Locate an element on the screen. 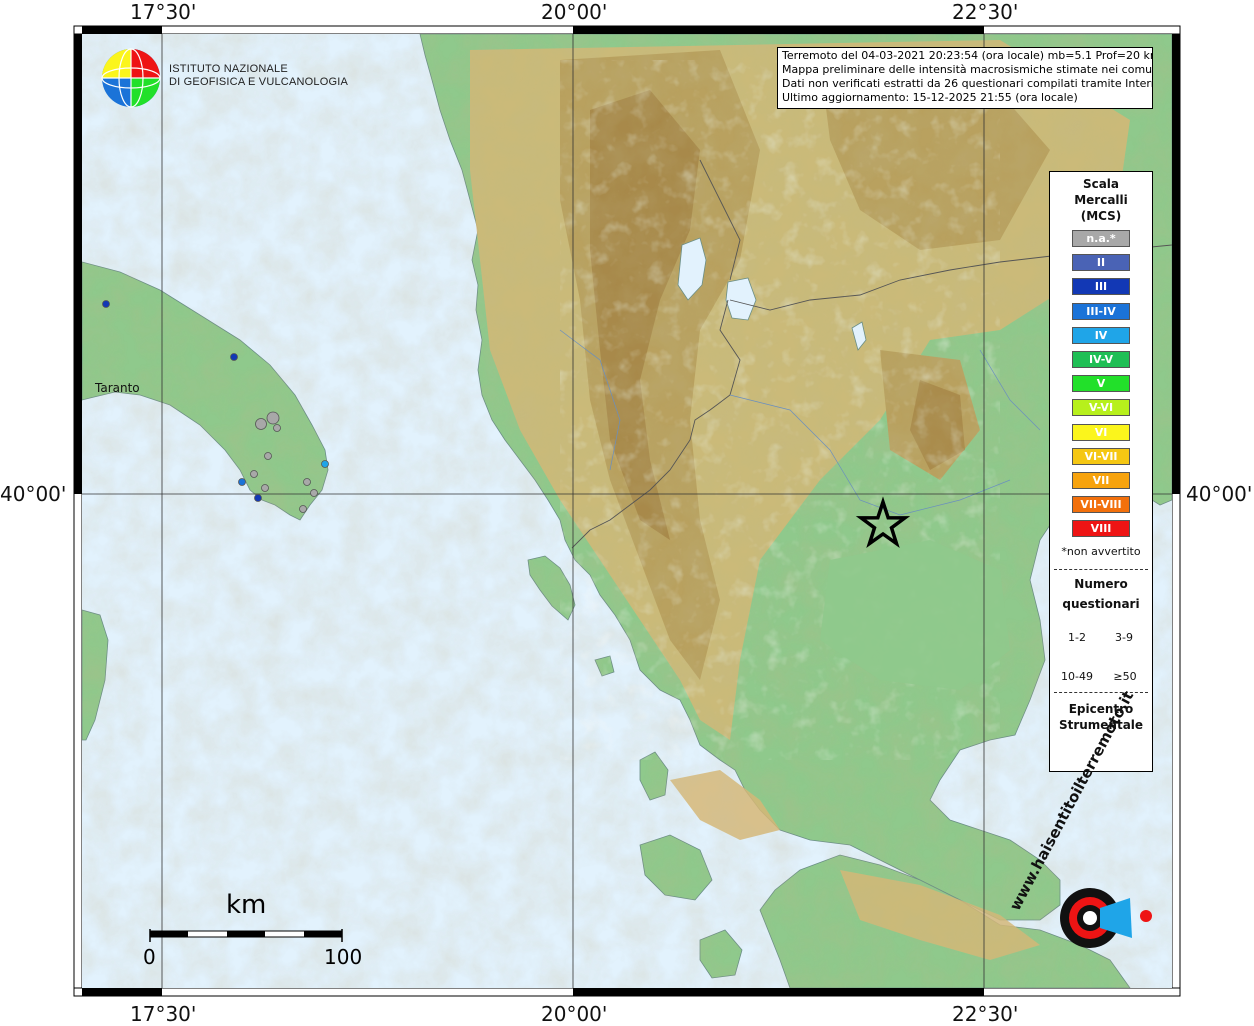 Image resolution: width=1254 pixels, height=1026 pixels. lon-tick-bottom-2: 20°00' is located at coordinates (574, 1014).